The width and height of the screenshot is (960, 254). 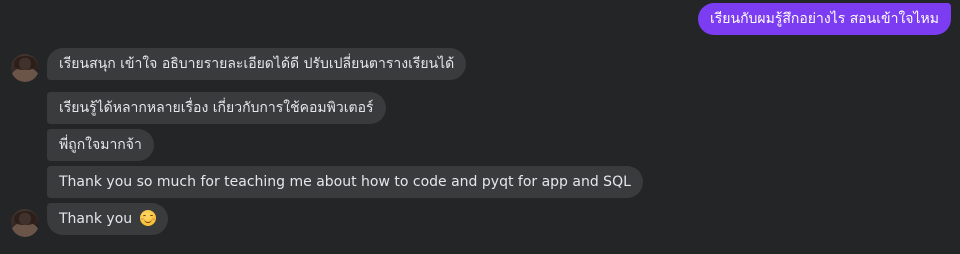 I want to click on message-text: Thank you, so click(x=96, y=219).